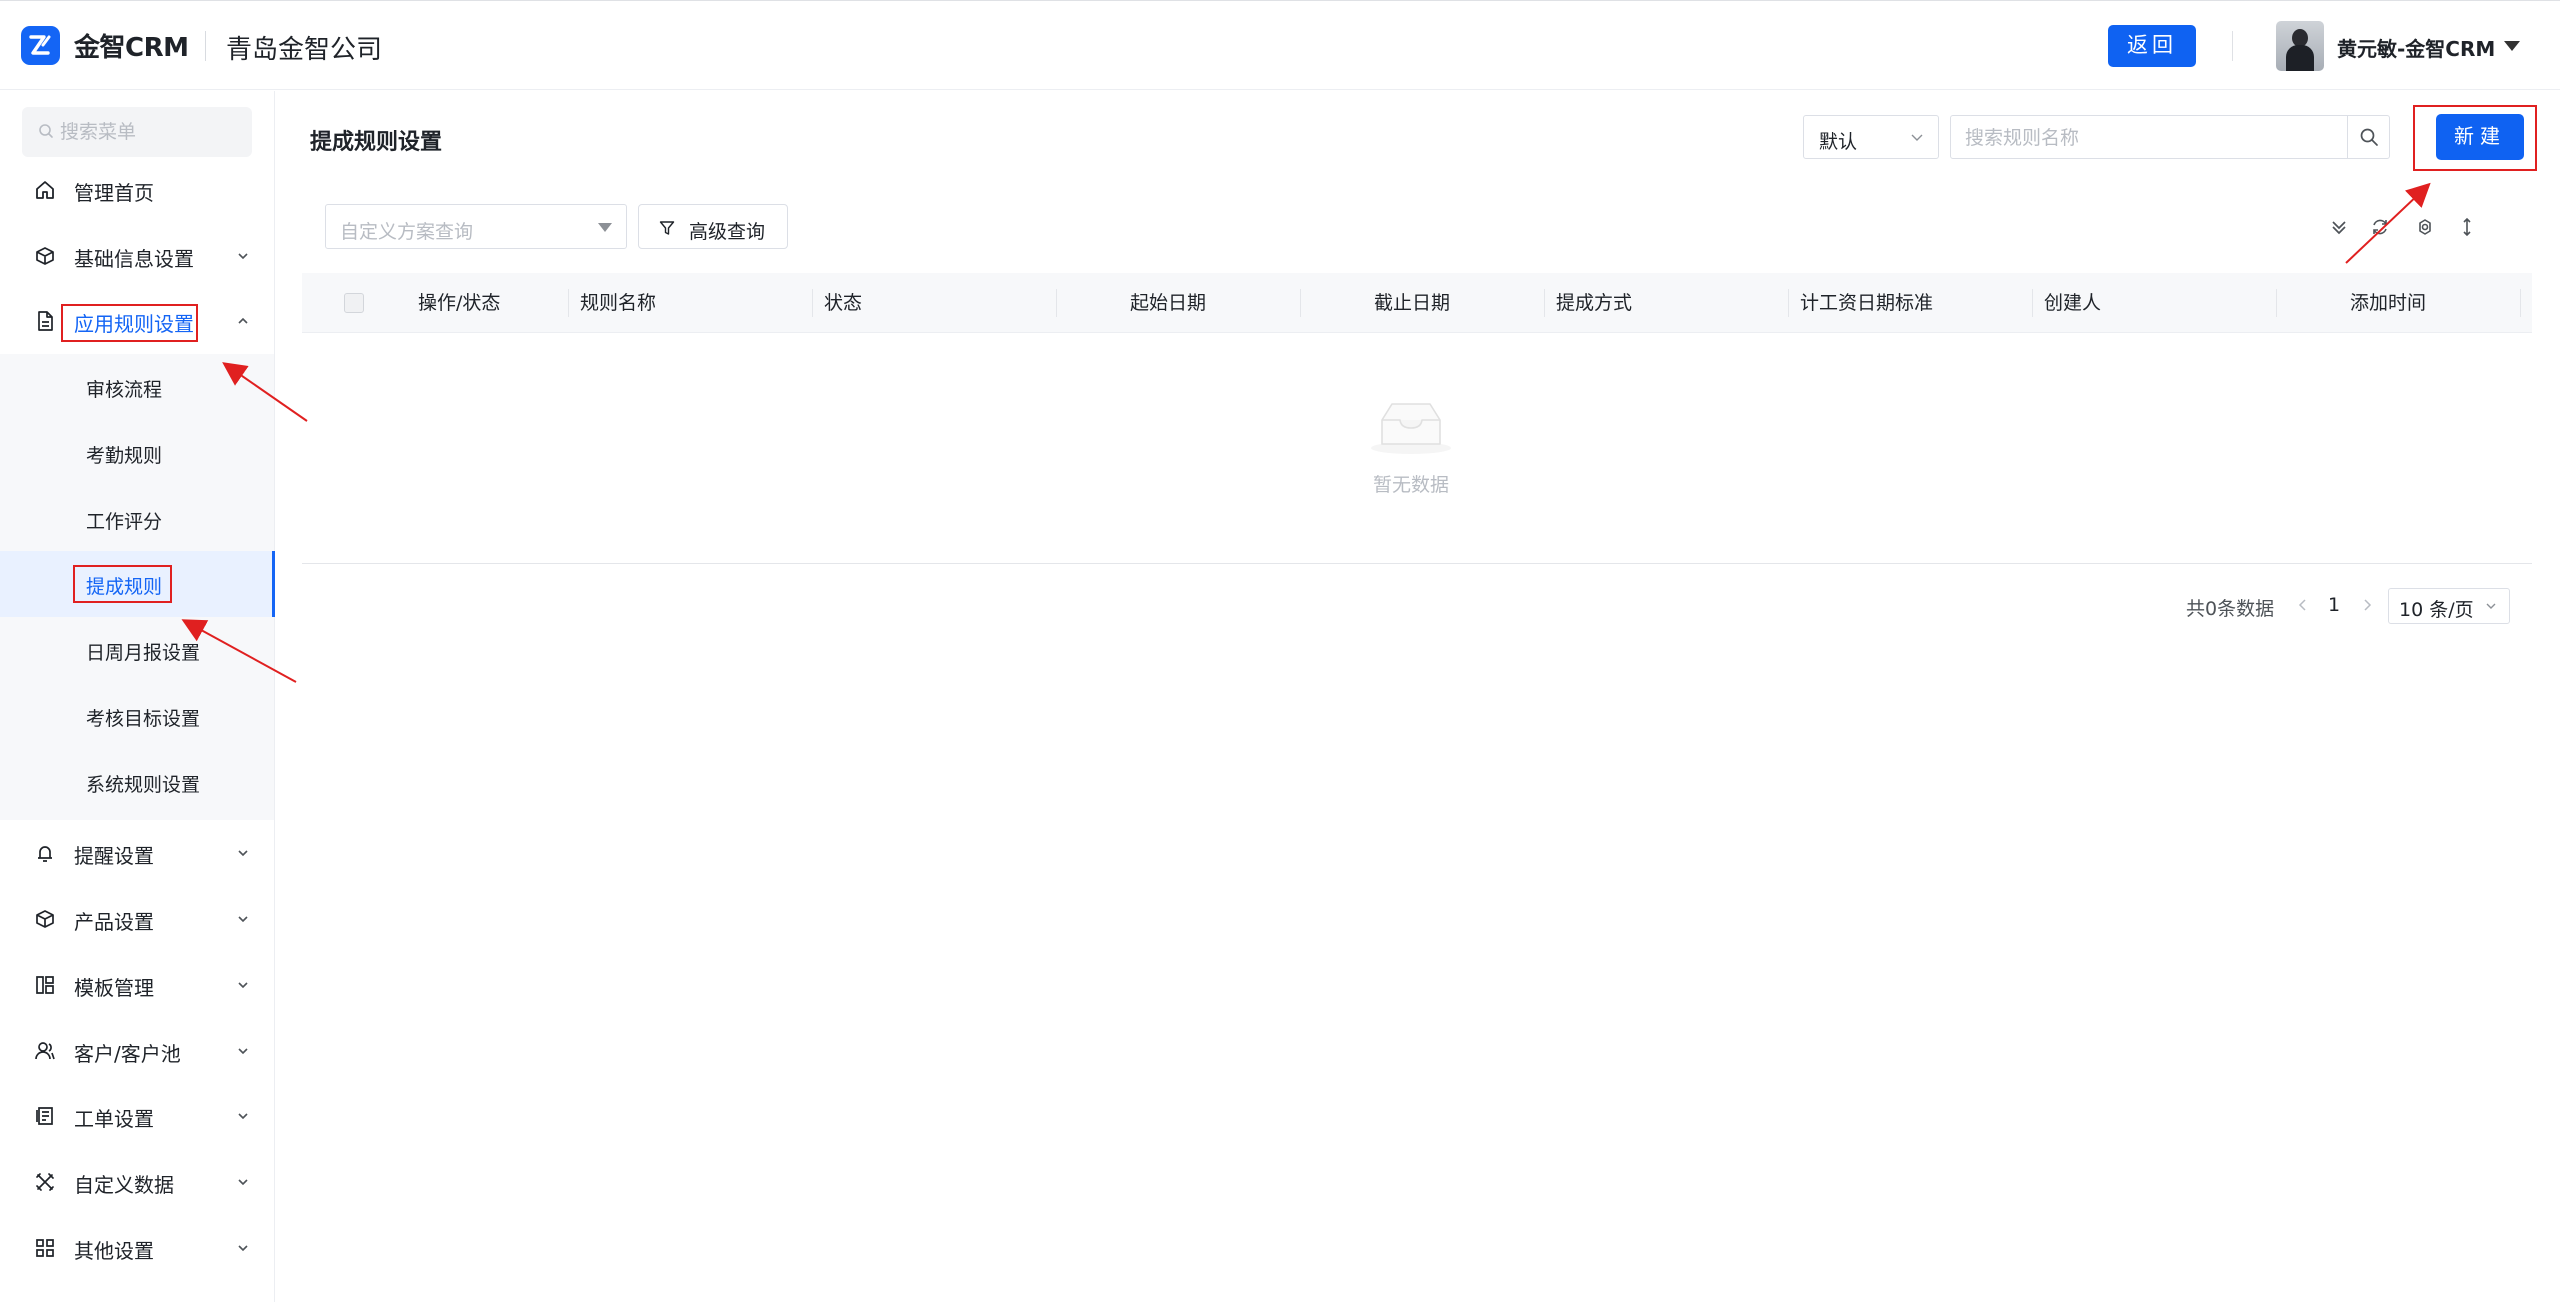 The height and width of the screenshot is (1302, 2560). Describe the element at coordinates (127, 1054) in the screenshot. I see `sidebar-item-label: 客户/客户池` at that location.